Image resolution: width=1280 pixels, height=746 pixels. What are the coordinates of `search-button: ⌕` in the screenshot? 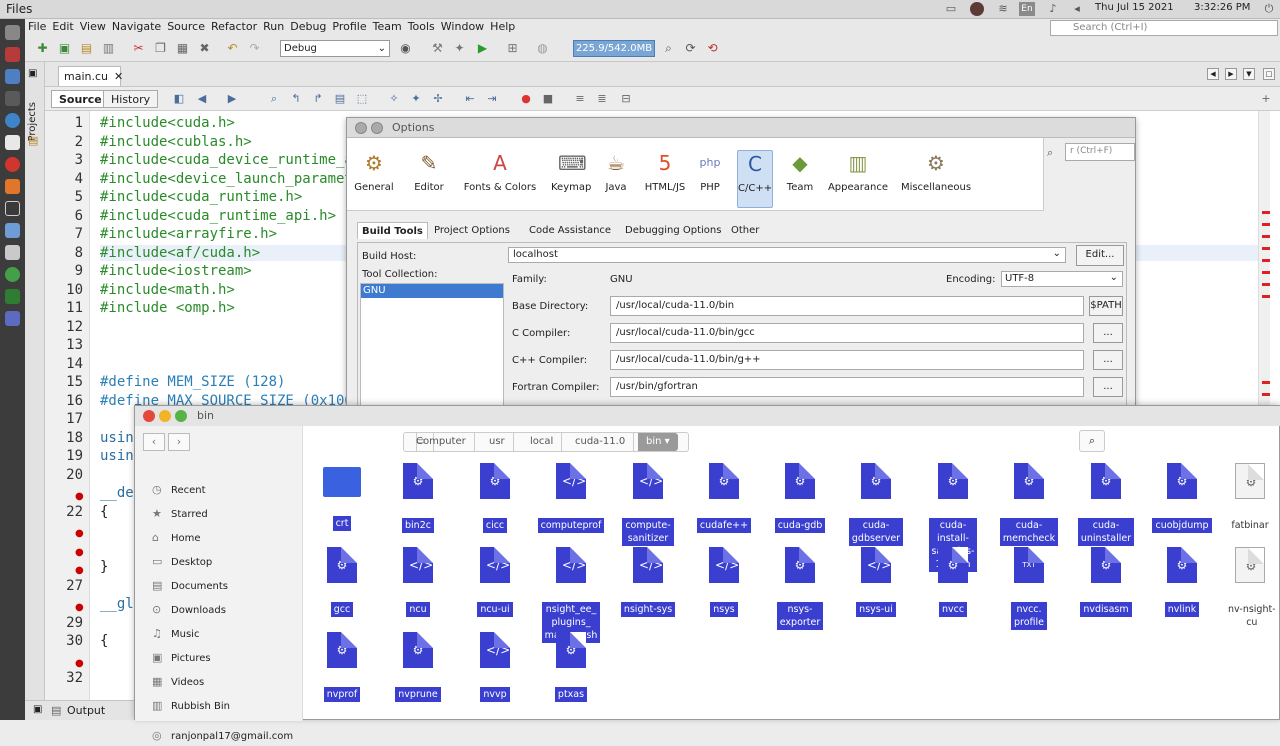 It's located at (1092, 441).